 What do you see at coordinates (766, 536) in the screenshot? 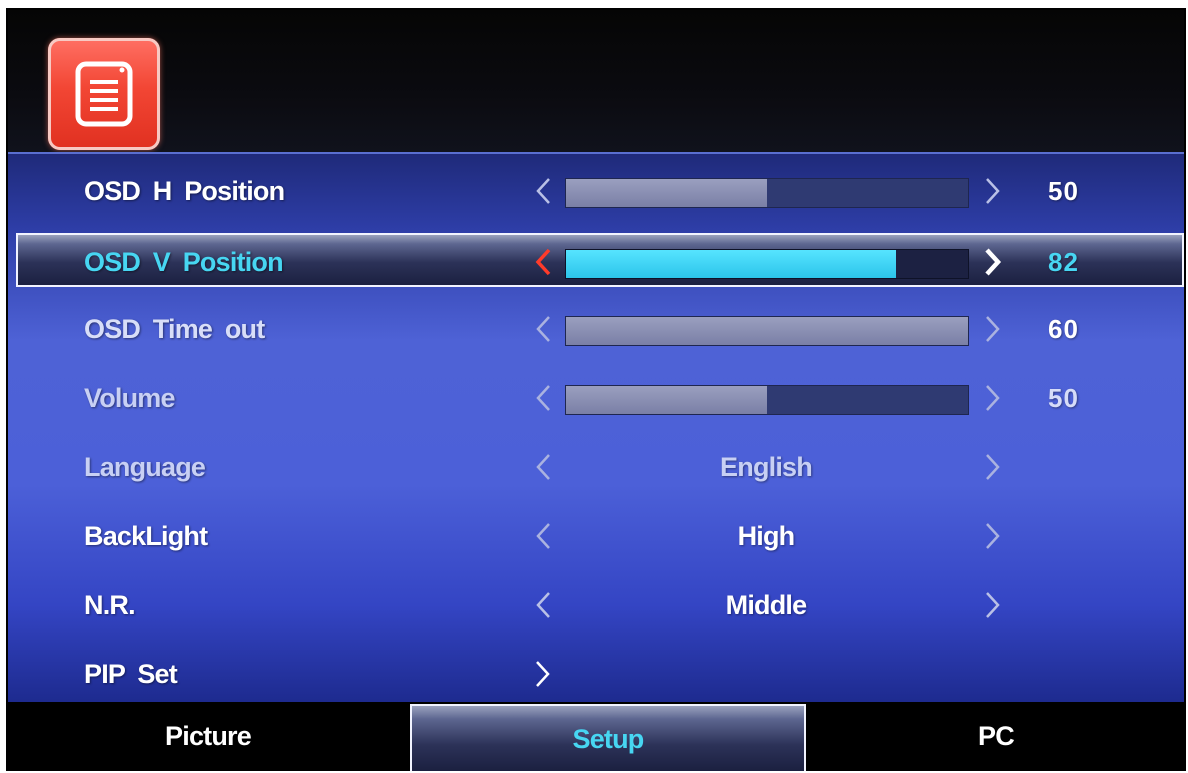
I see `option-value: High` at bounding box center [766, 536].